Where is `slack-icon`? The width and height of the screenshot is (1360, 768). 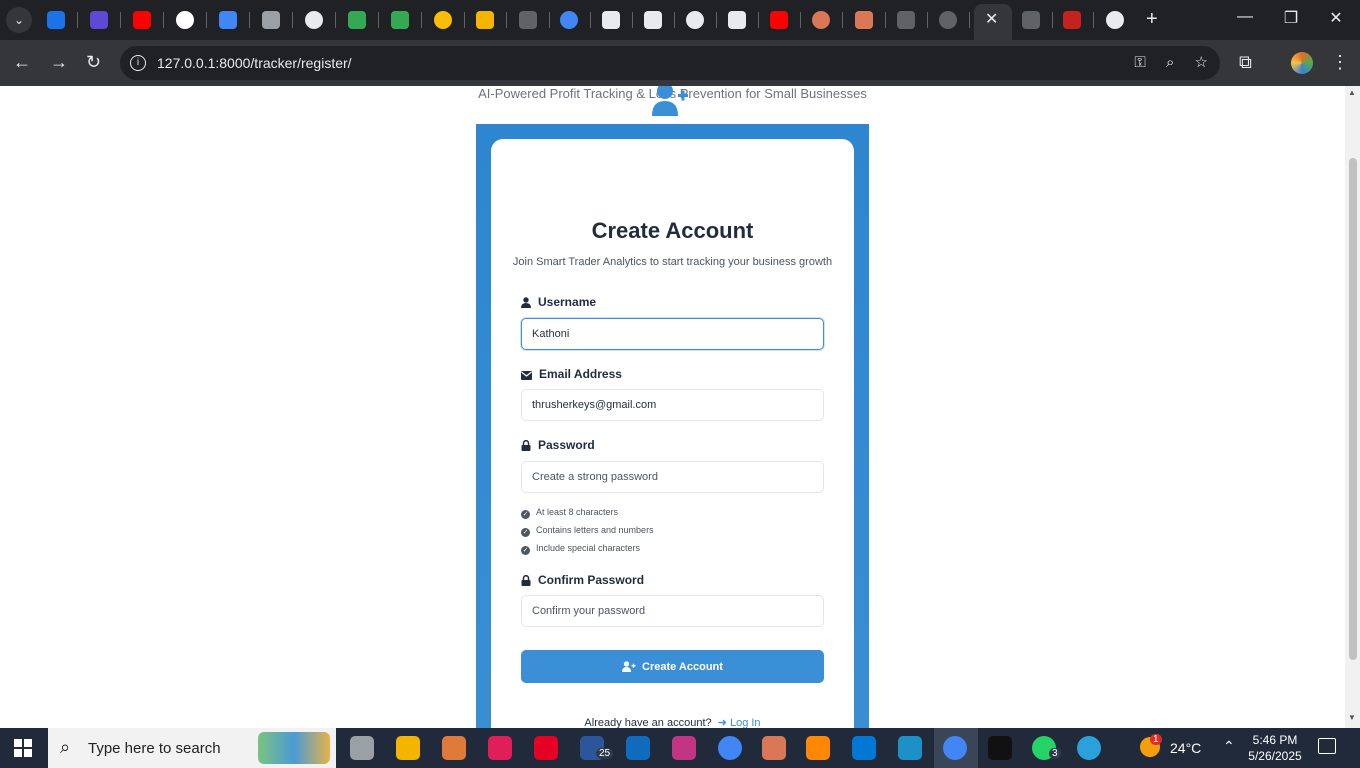
slack-icon is located at coordinates (500, 748).